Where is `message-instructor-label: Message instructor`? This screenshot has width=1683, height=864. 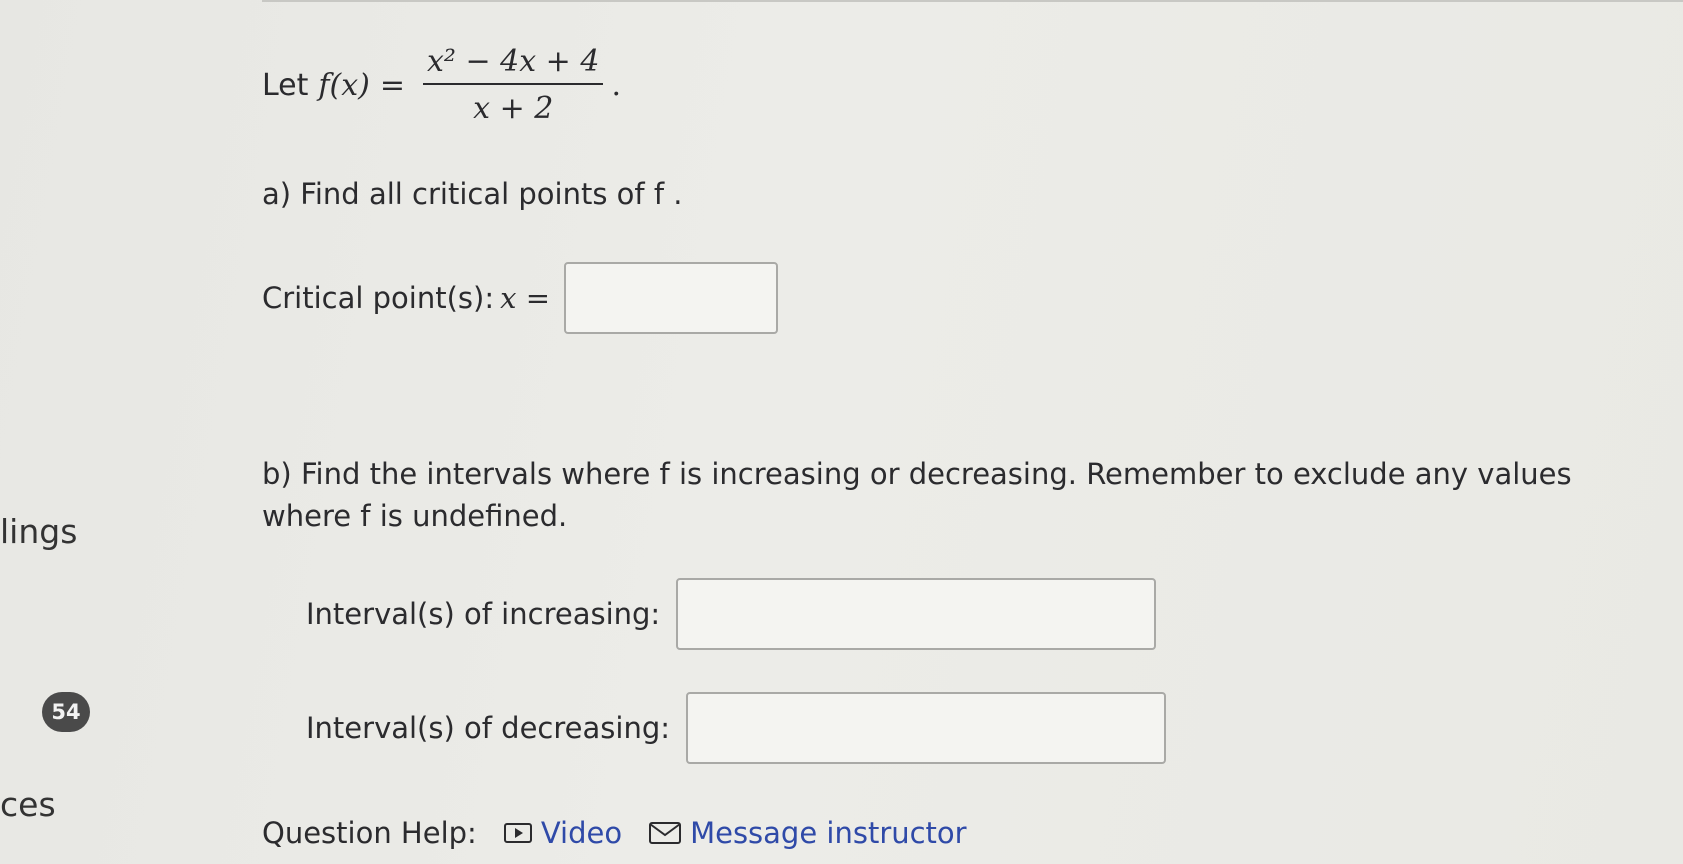 message-instructor-label: Message instructor is located at coordinates (828, 833).